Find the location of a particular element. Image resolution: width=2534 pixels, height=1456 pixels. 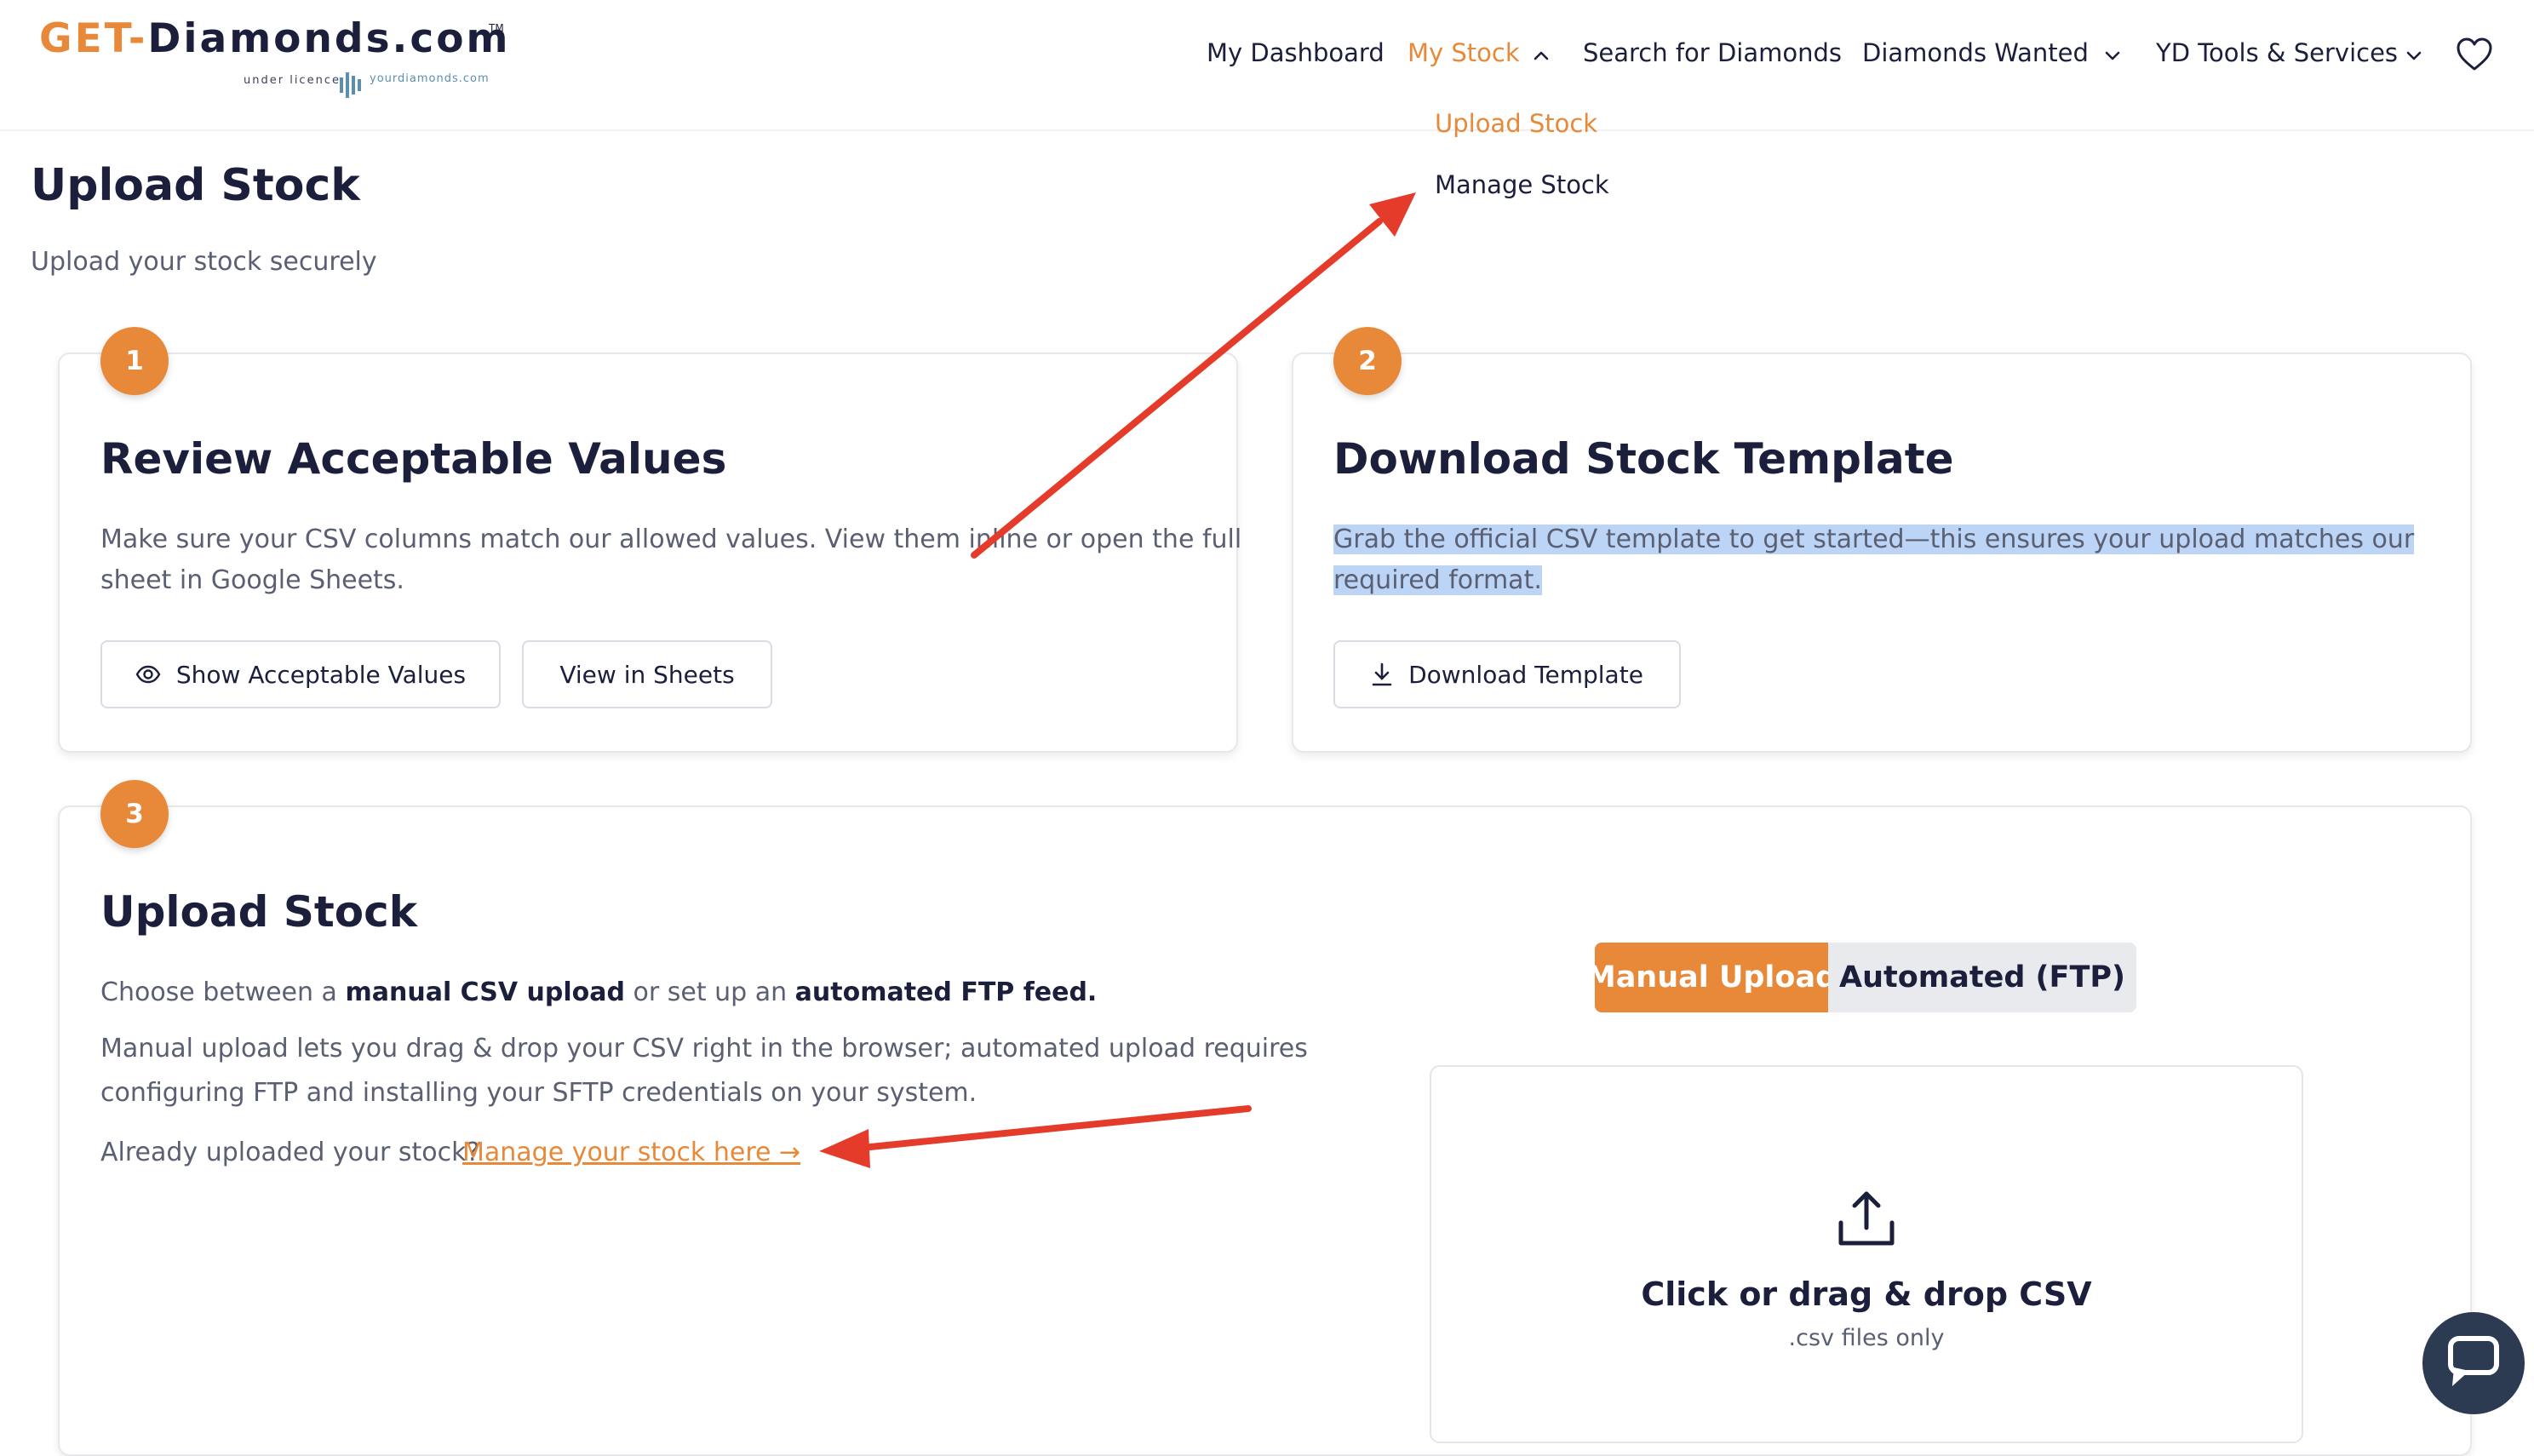

page-title: Upload Stock is located at coordinates (195, 185).